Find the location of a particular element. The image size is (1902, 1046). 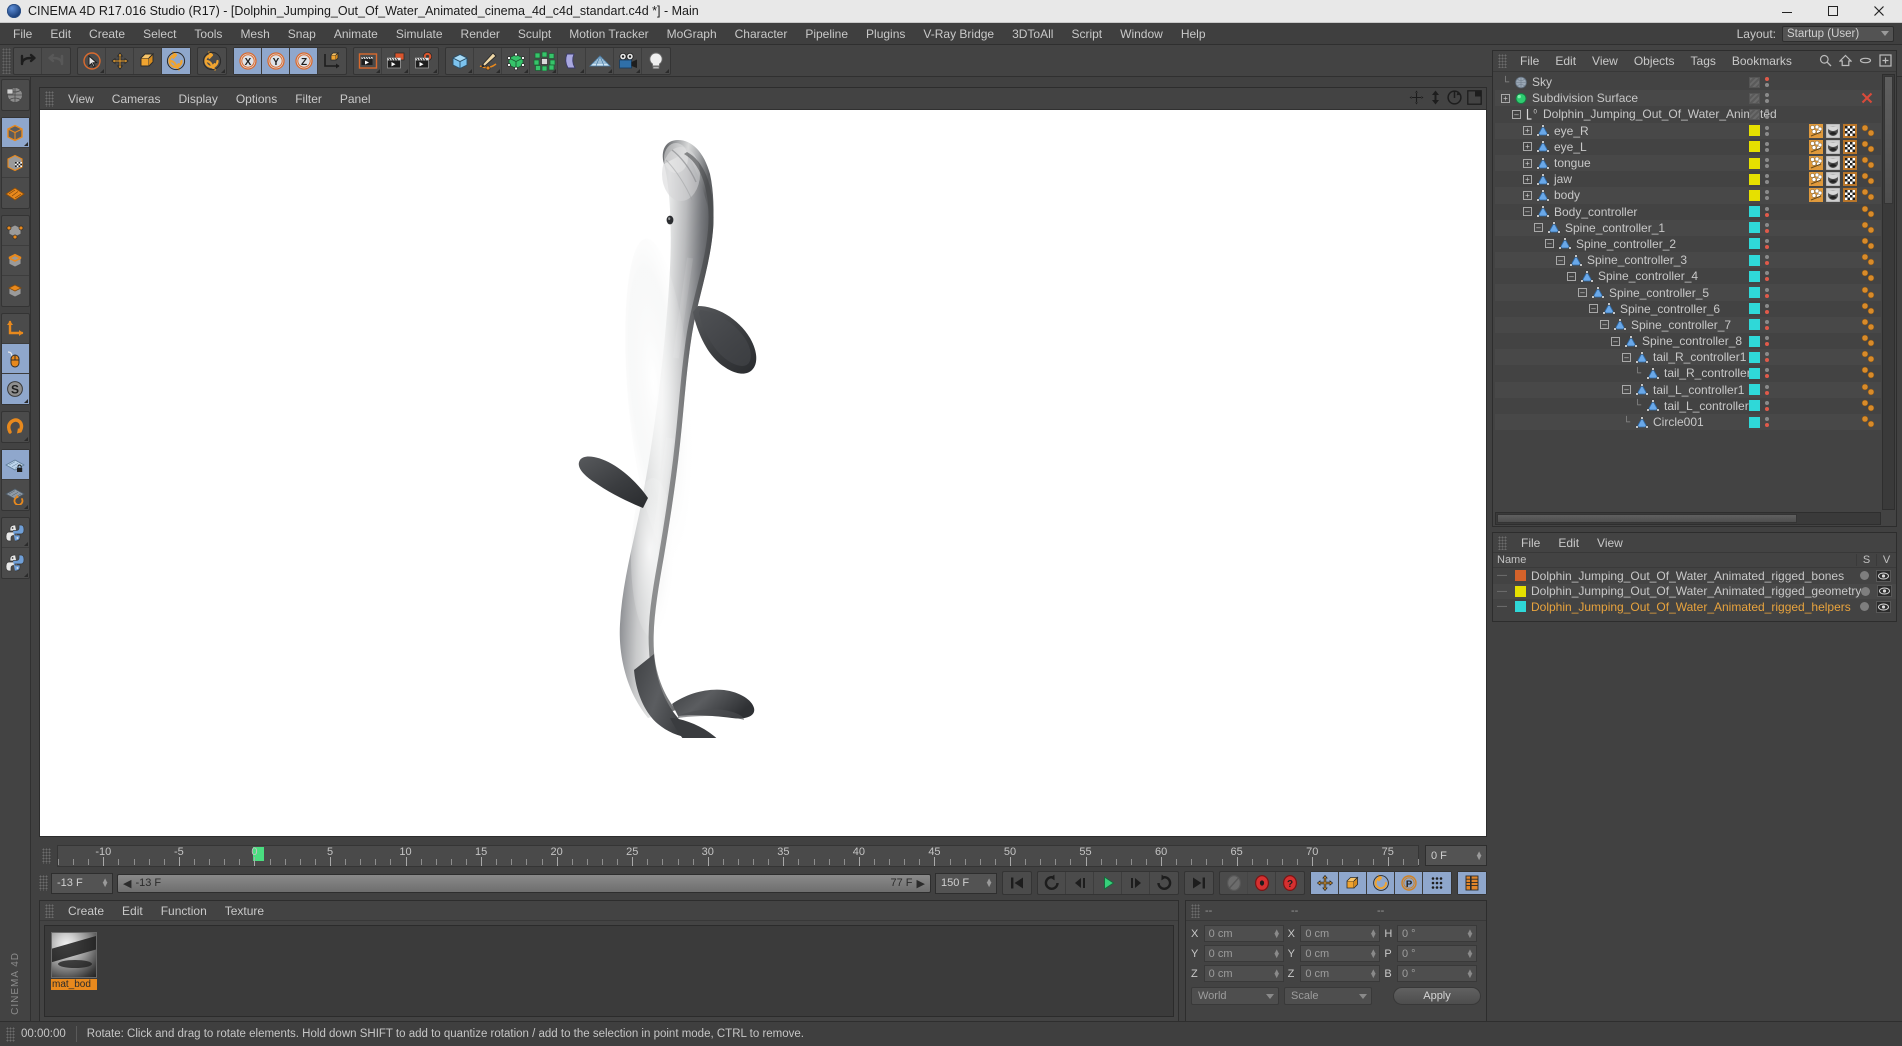

primitive-cube-icon is located at coordinates (460, 60).